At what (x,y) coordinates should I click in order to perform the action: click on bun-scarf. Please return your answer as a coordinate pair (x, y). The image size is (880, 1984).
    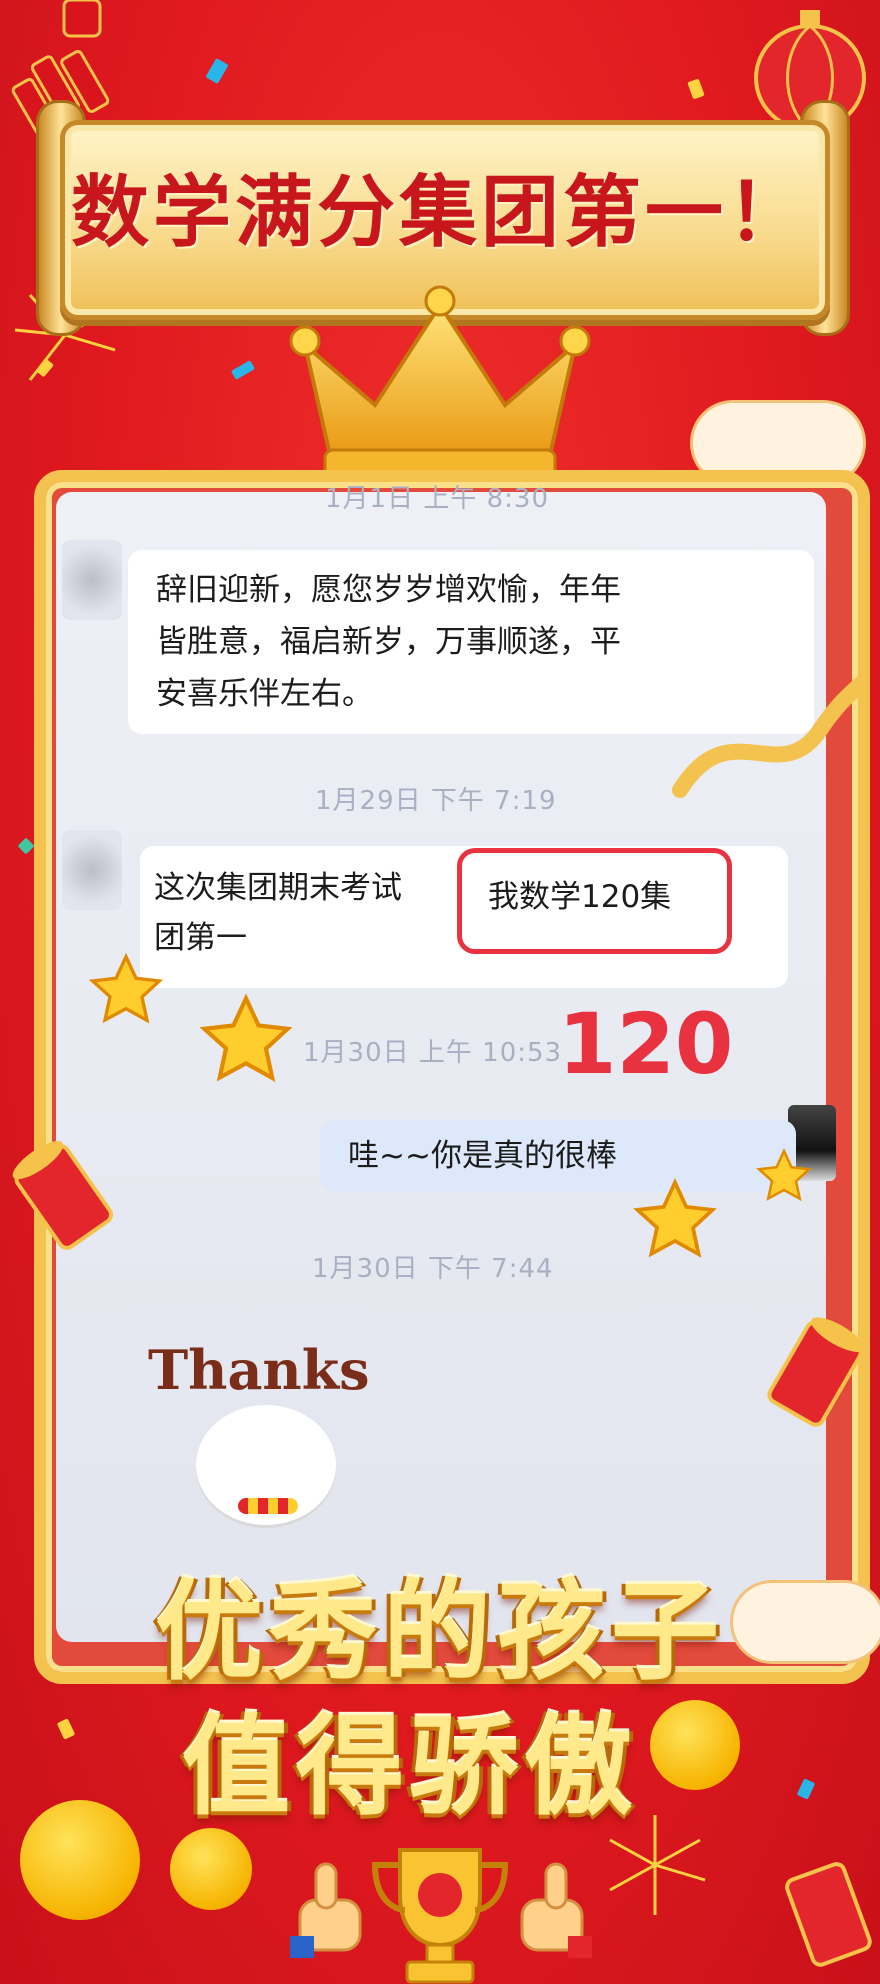
    Looking at the image, I should click on (268, 1506).